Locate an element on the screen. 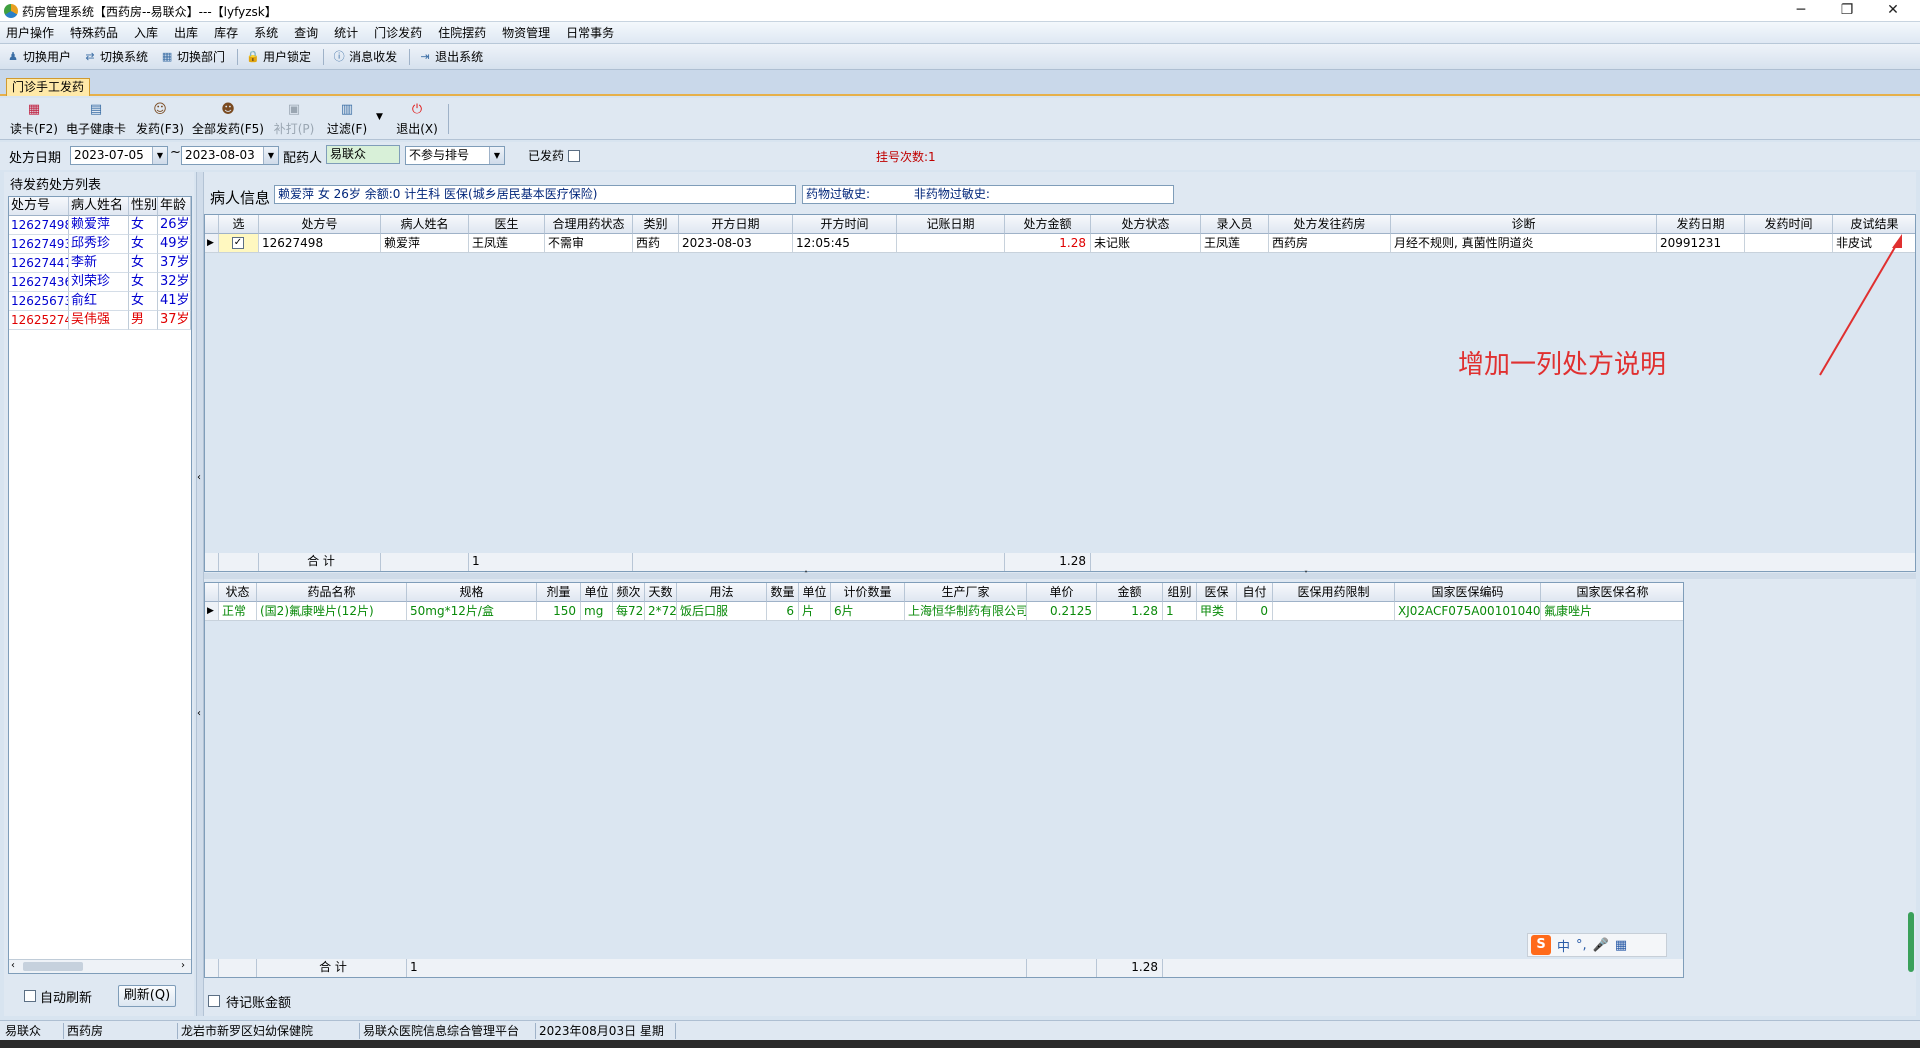 This screenshot has height=1048, width=1920. messages-button: ⓘ 消息收发 is located at coordinates (365, 56).